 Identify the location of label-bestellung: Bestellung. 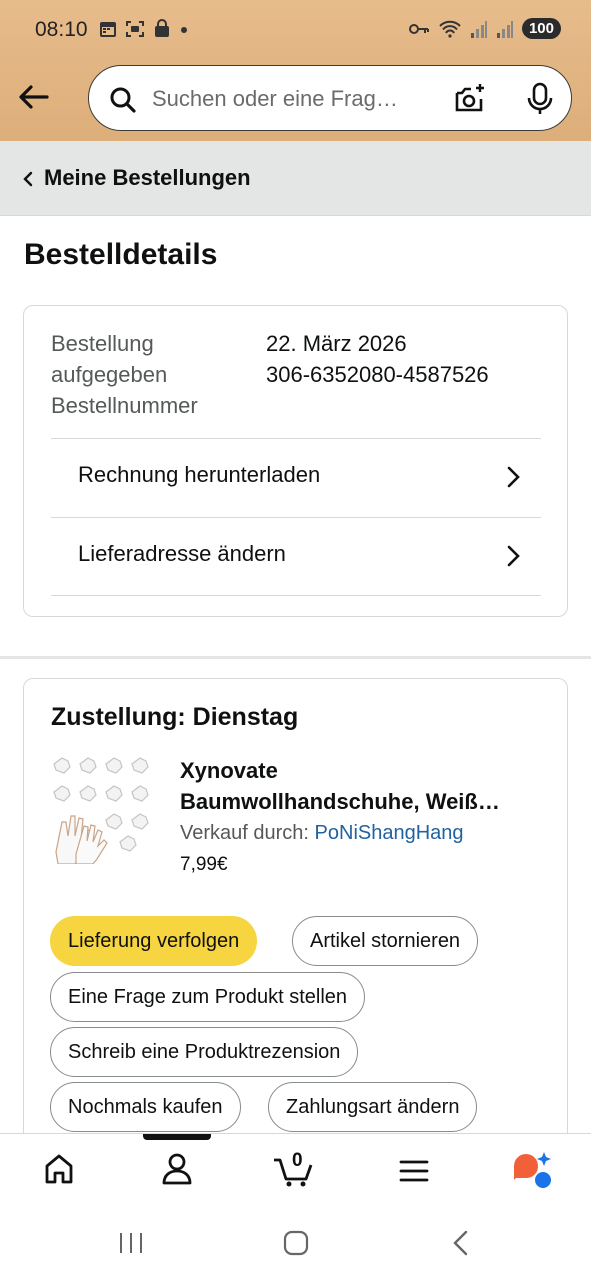
(102, 343).